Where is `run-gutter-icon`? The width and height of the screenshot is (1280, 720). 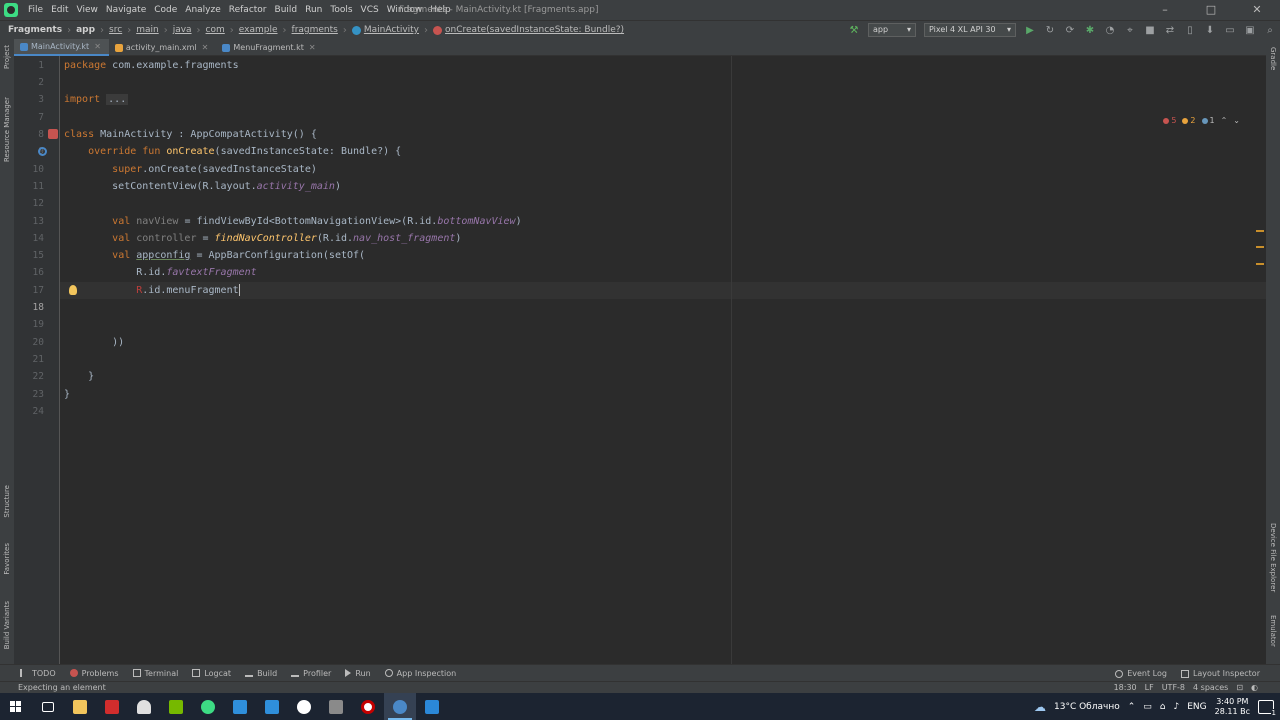
run-gutter-icon is located at coordinates (53, 134).